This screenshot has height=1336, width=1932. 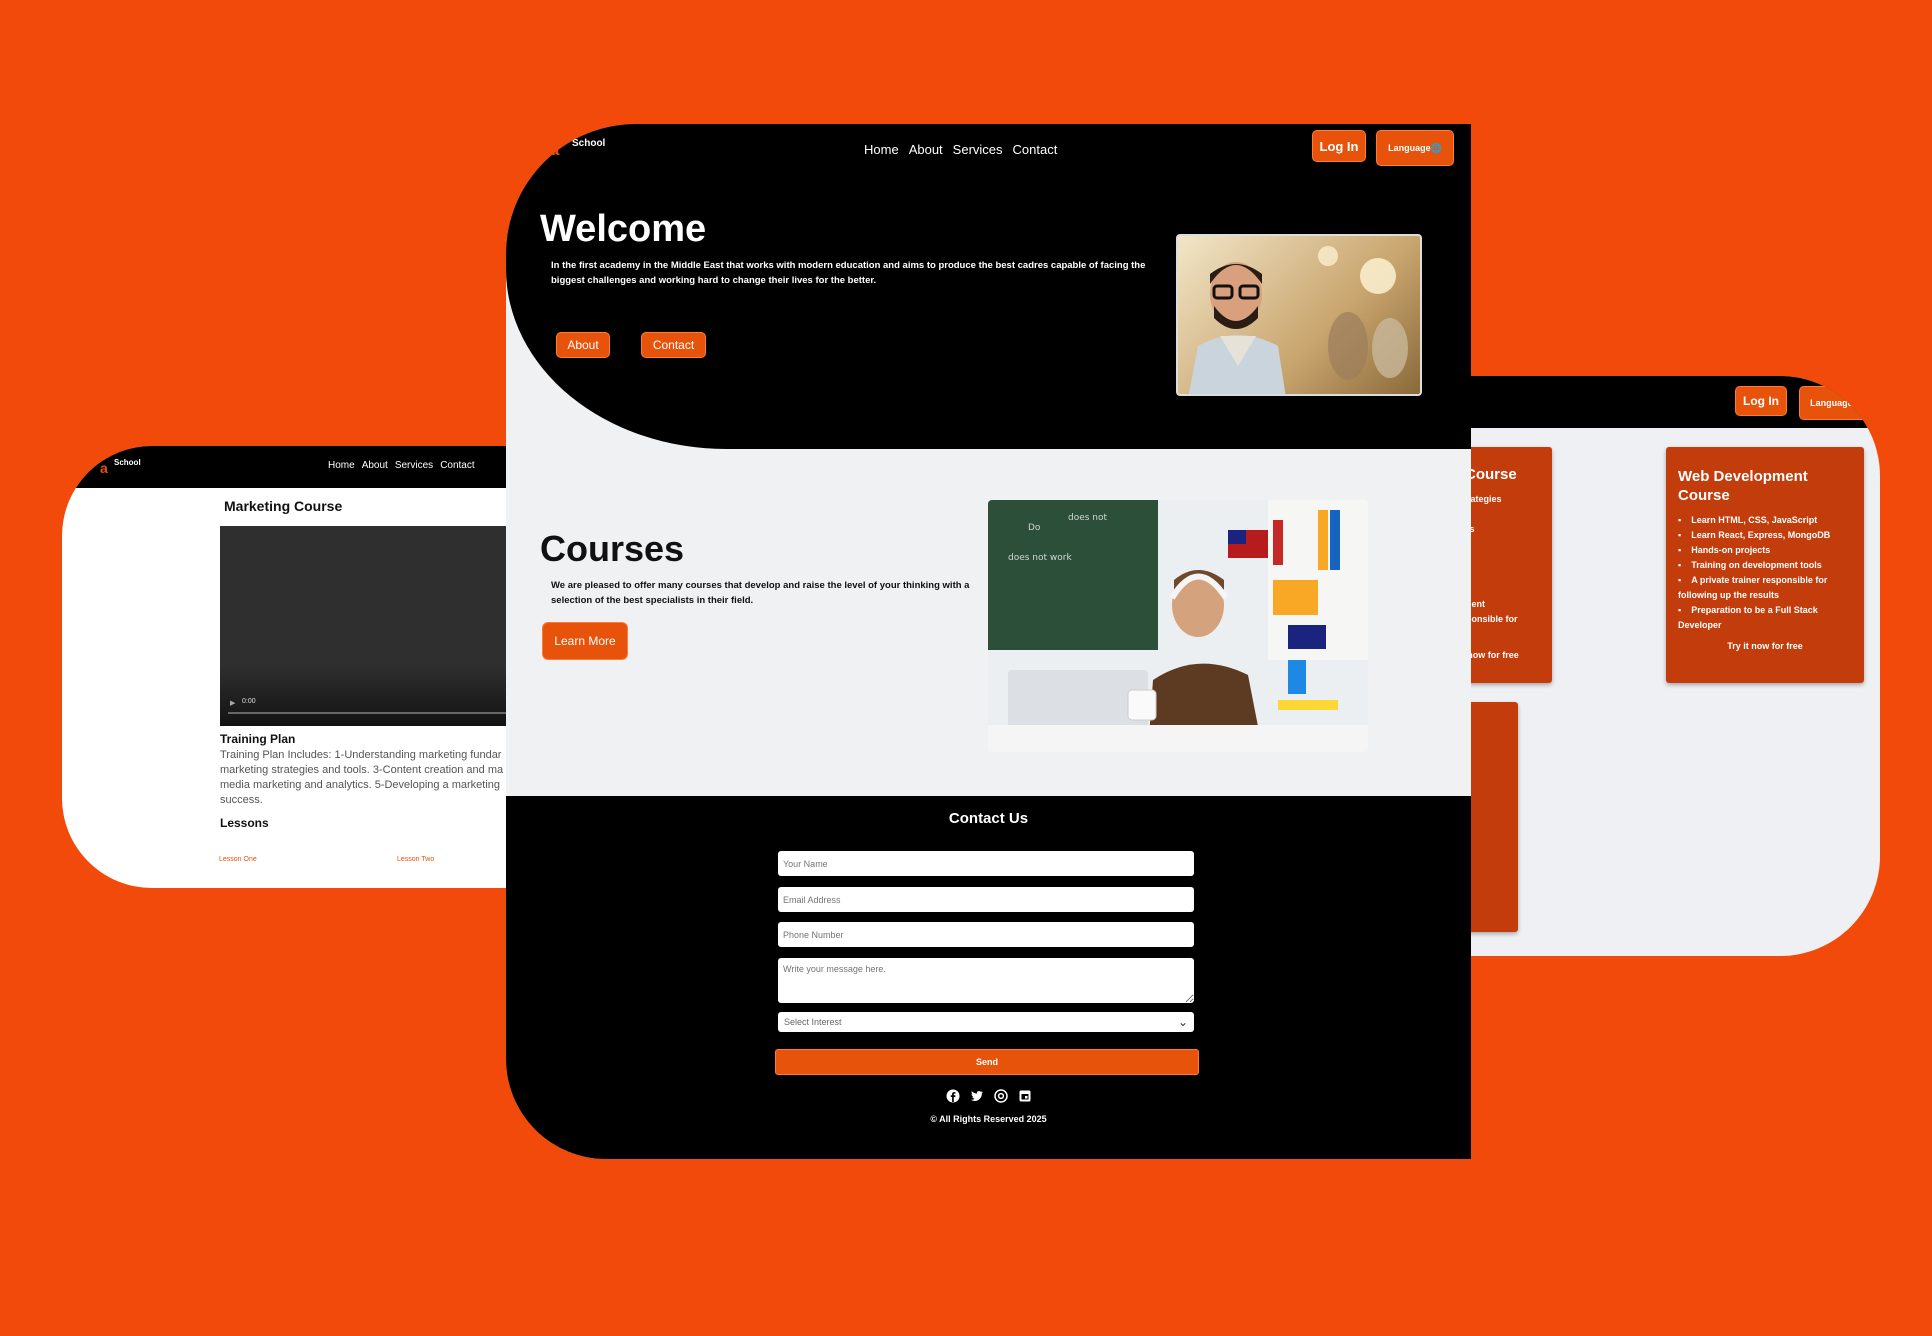 I want to click on hero-title: Welcome, so click(x=623, y=229).